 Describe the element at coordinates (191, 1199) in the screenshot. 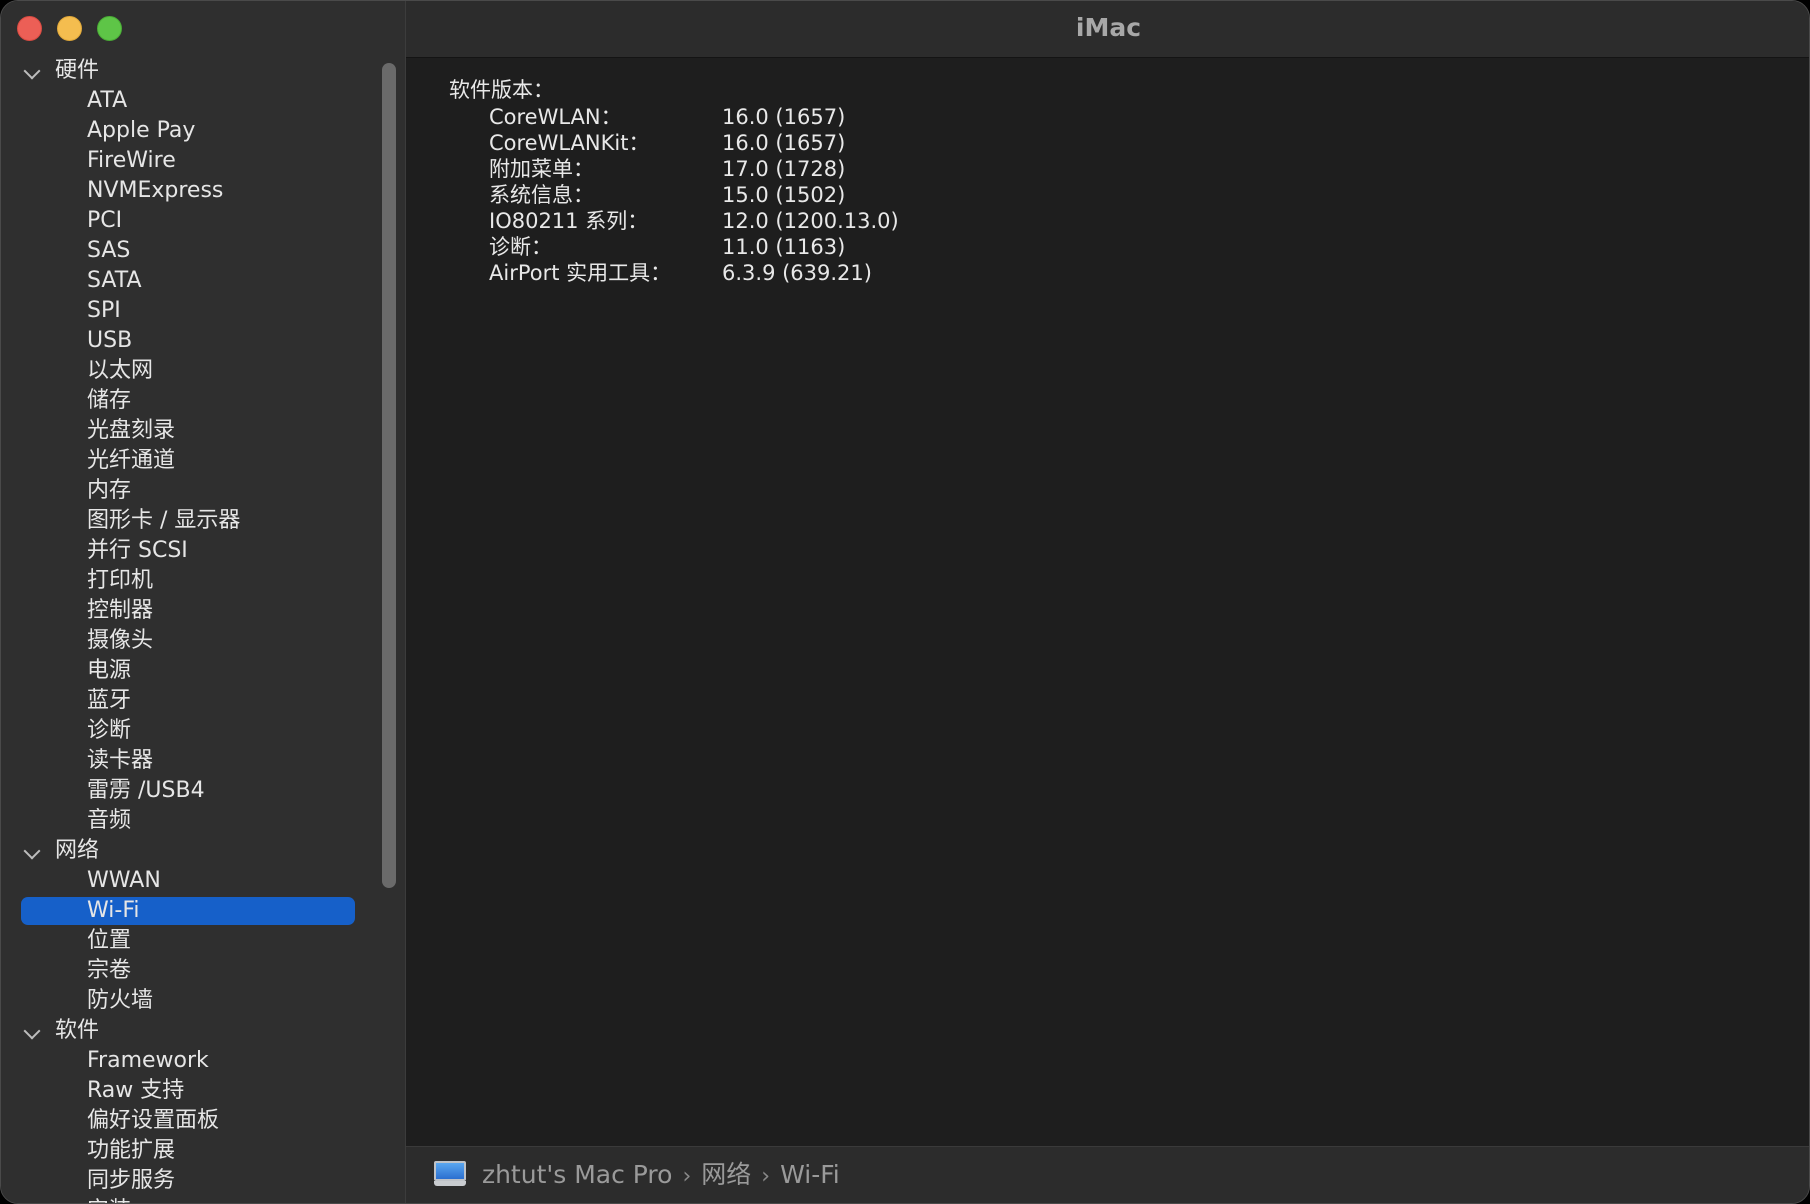

I see `sidebar-item: 安装` at that location.